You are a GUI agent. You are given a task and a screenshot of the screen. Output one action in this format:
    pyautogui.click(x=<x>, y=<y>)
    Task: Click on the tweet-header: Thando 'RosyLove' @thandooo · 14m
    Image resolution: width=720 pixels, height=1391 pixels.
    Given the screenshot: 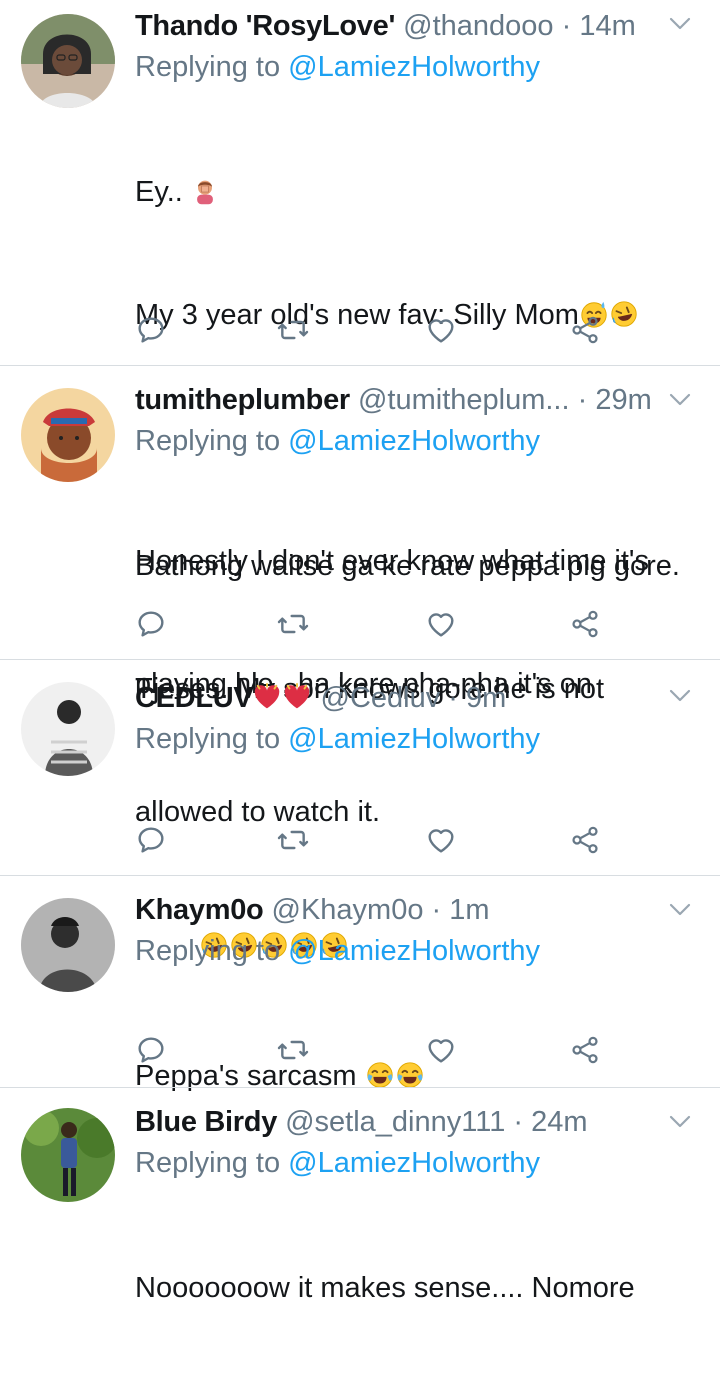 What is the action you would take?
    pyautogui.click(x=395, y=26)
    